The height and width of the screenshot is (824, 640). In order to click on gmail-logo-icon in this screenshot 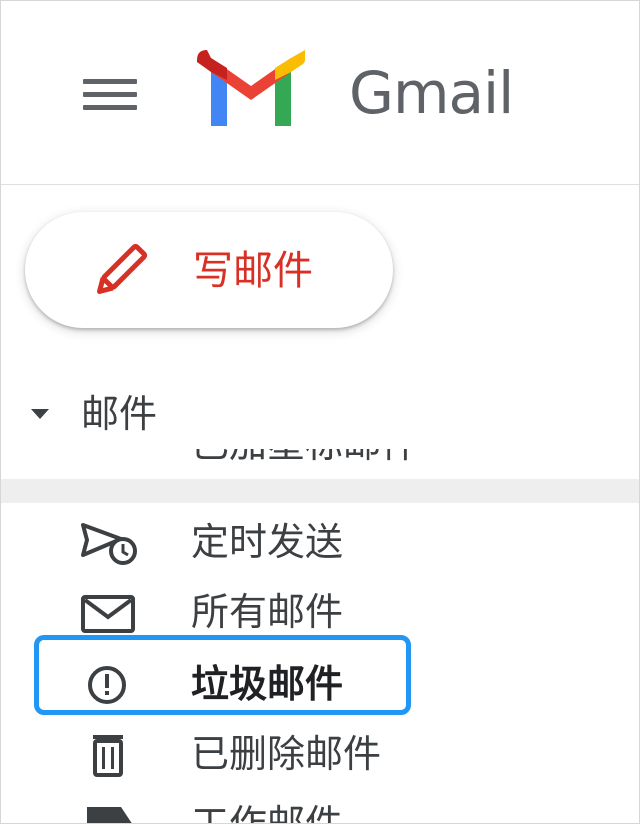, I will do `click(251, 90)`.